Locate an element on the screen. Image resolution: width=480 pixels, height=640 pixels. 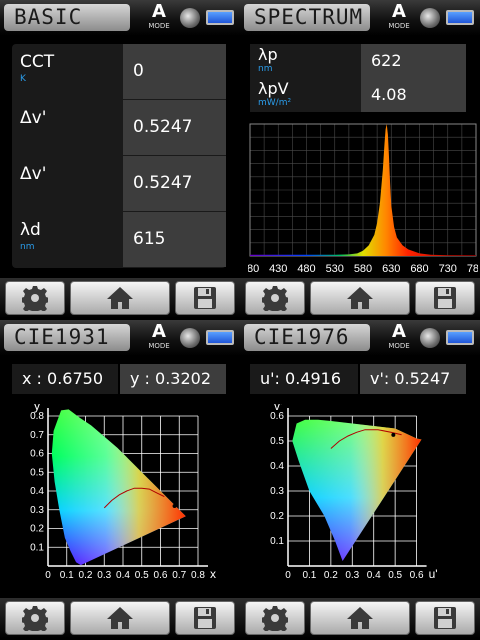
cie1976-title-tab: CIE1976 is located at coordinates (307, 337).